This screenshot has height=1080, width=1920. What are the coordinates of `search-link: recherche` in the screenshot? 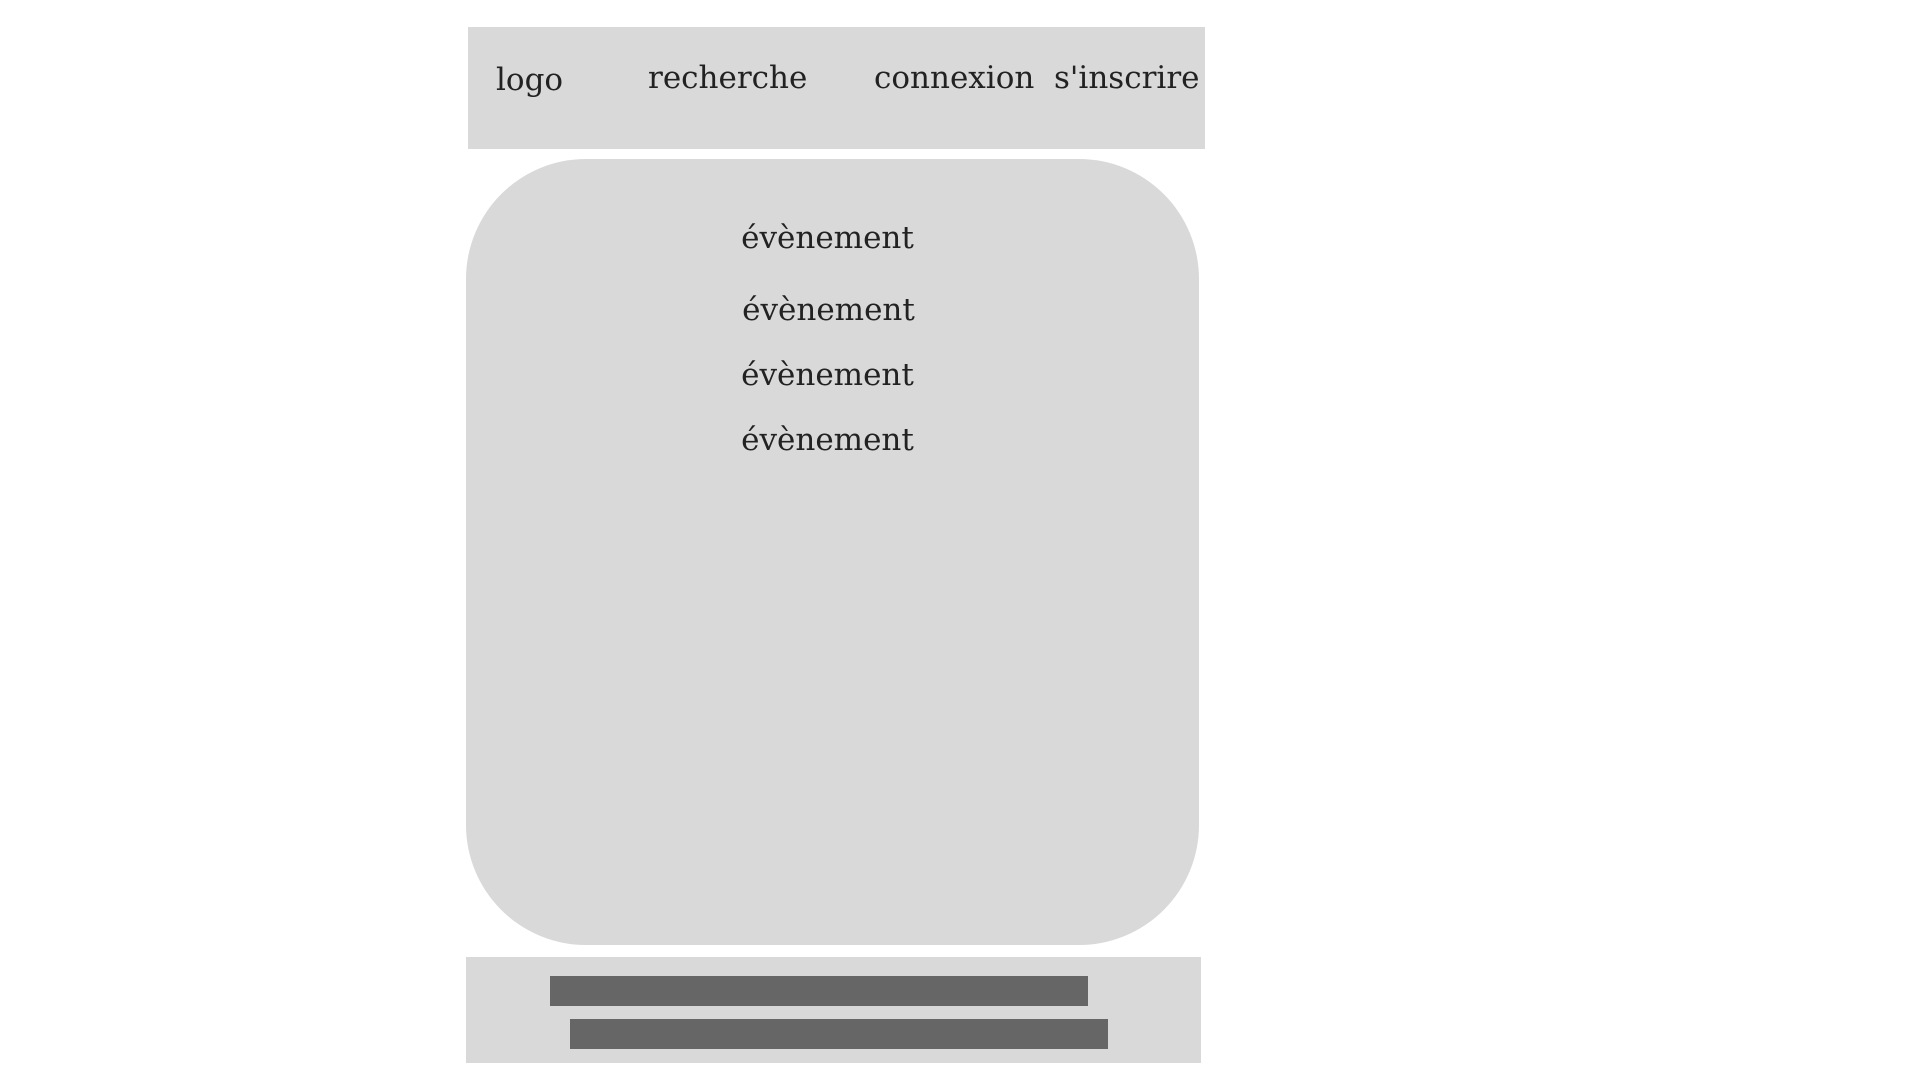 It's located at (727, 78).